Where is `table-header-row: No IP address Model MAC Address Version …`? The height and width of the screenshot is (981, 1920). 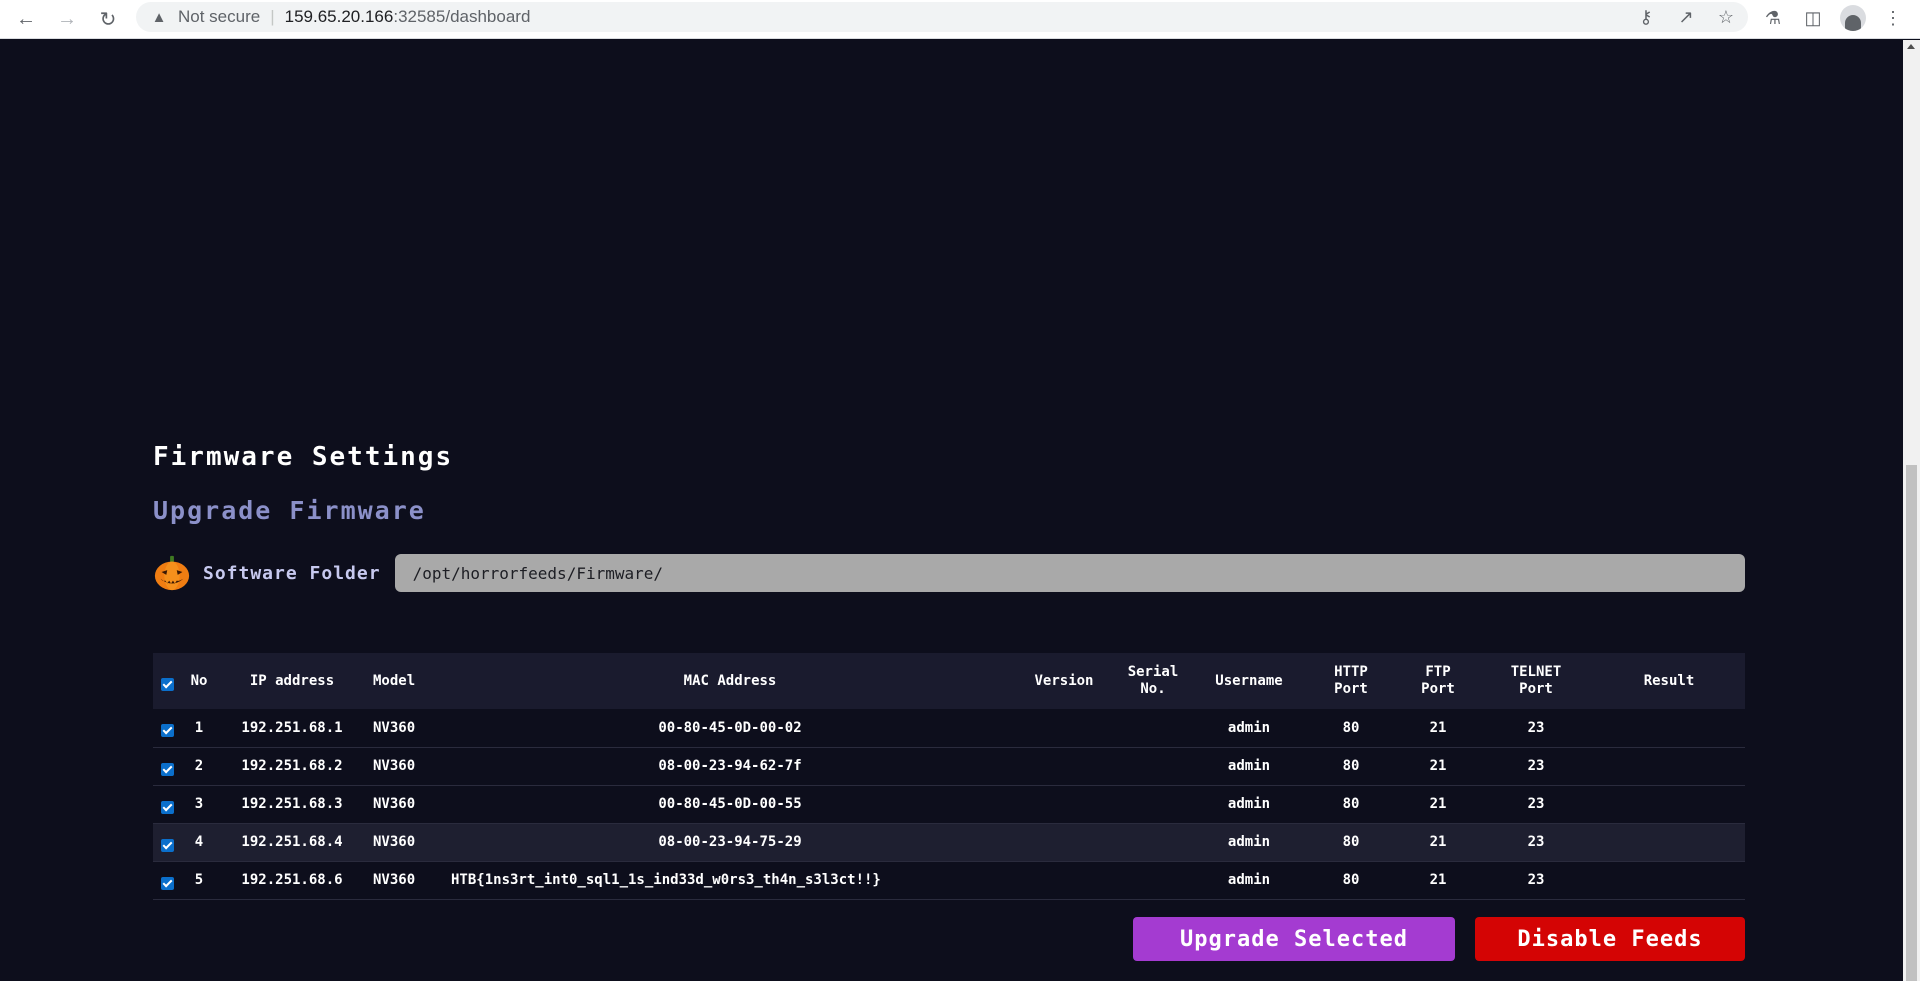 table-header-row: No IP address Model MAC Address Version … is located at coordinates (949, 681).